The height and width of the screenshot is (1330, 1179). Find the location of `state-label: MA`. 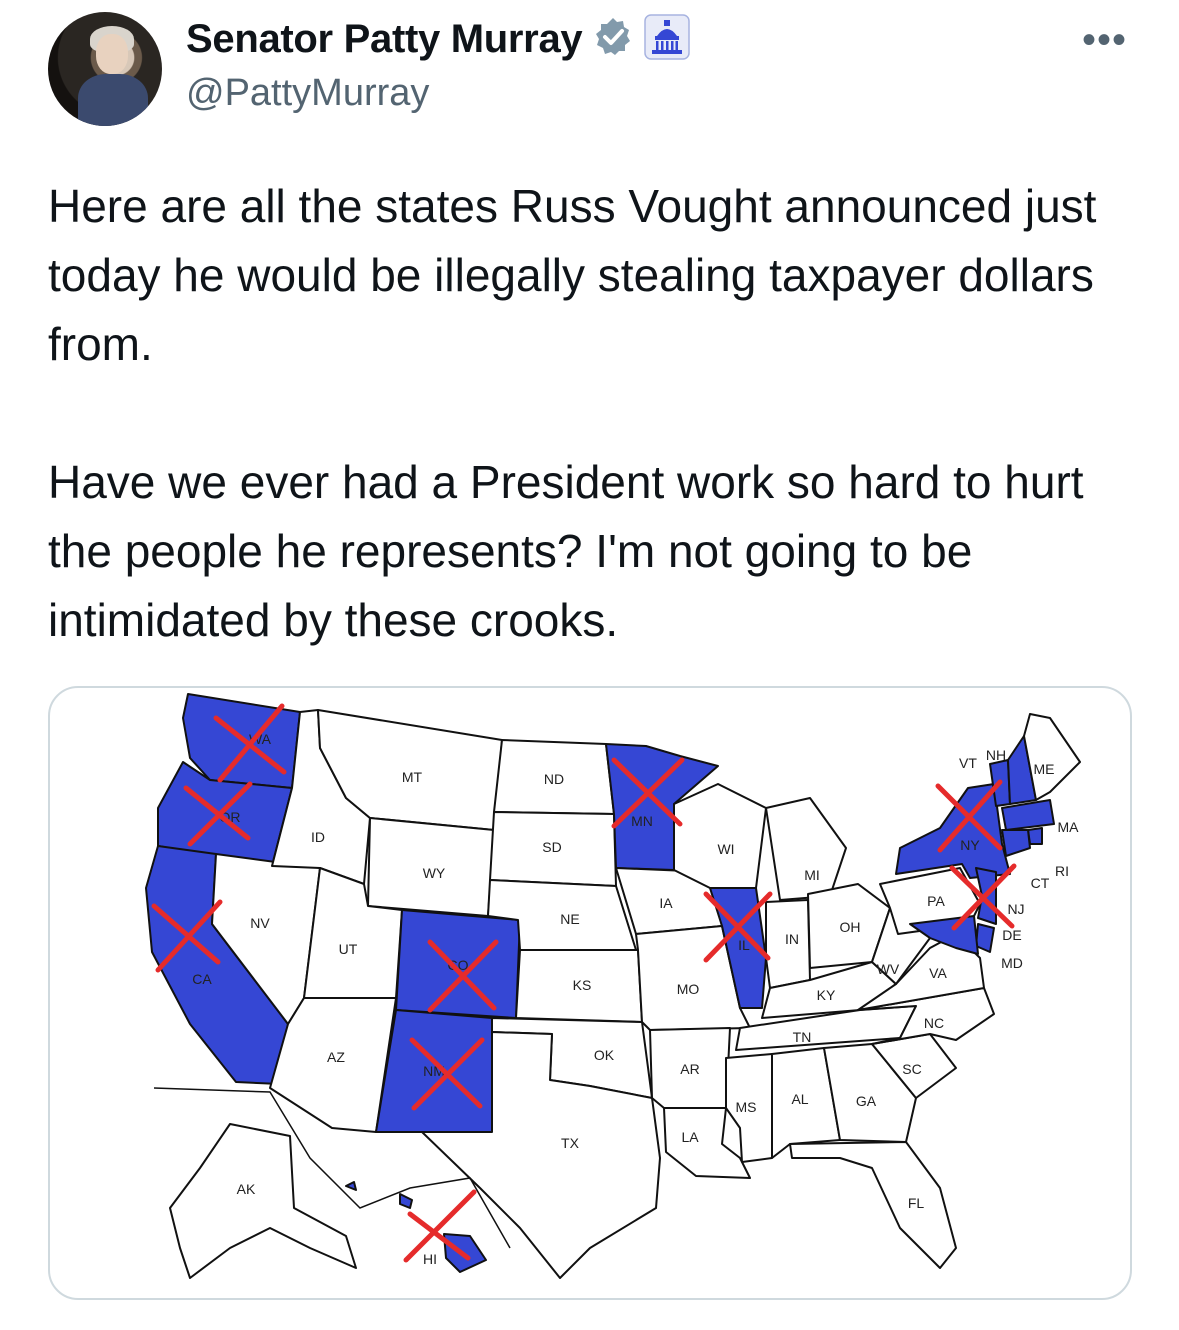

state-label: MA is located at coordinates (1069, 827).